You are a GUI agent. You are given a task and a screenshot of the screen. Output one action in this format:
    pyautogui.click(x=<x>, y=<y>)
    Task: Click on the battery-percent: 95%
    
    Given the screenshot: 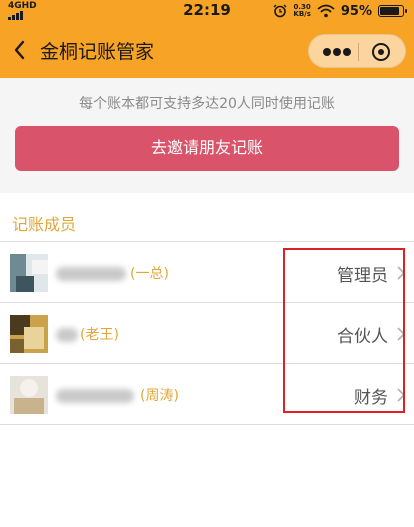 What is the action you would take?
    pyautogui.click(x=356, y=11)
    